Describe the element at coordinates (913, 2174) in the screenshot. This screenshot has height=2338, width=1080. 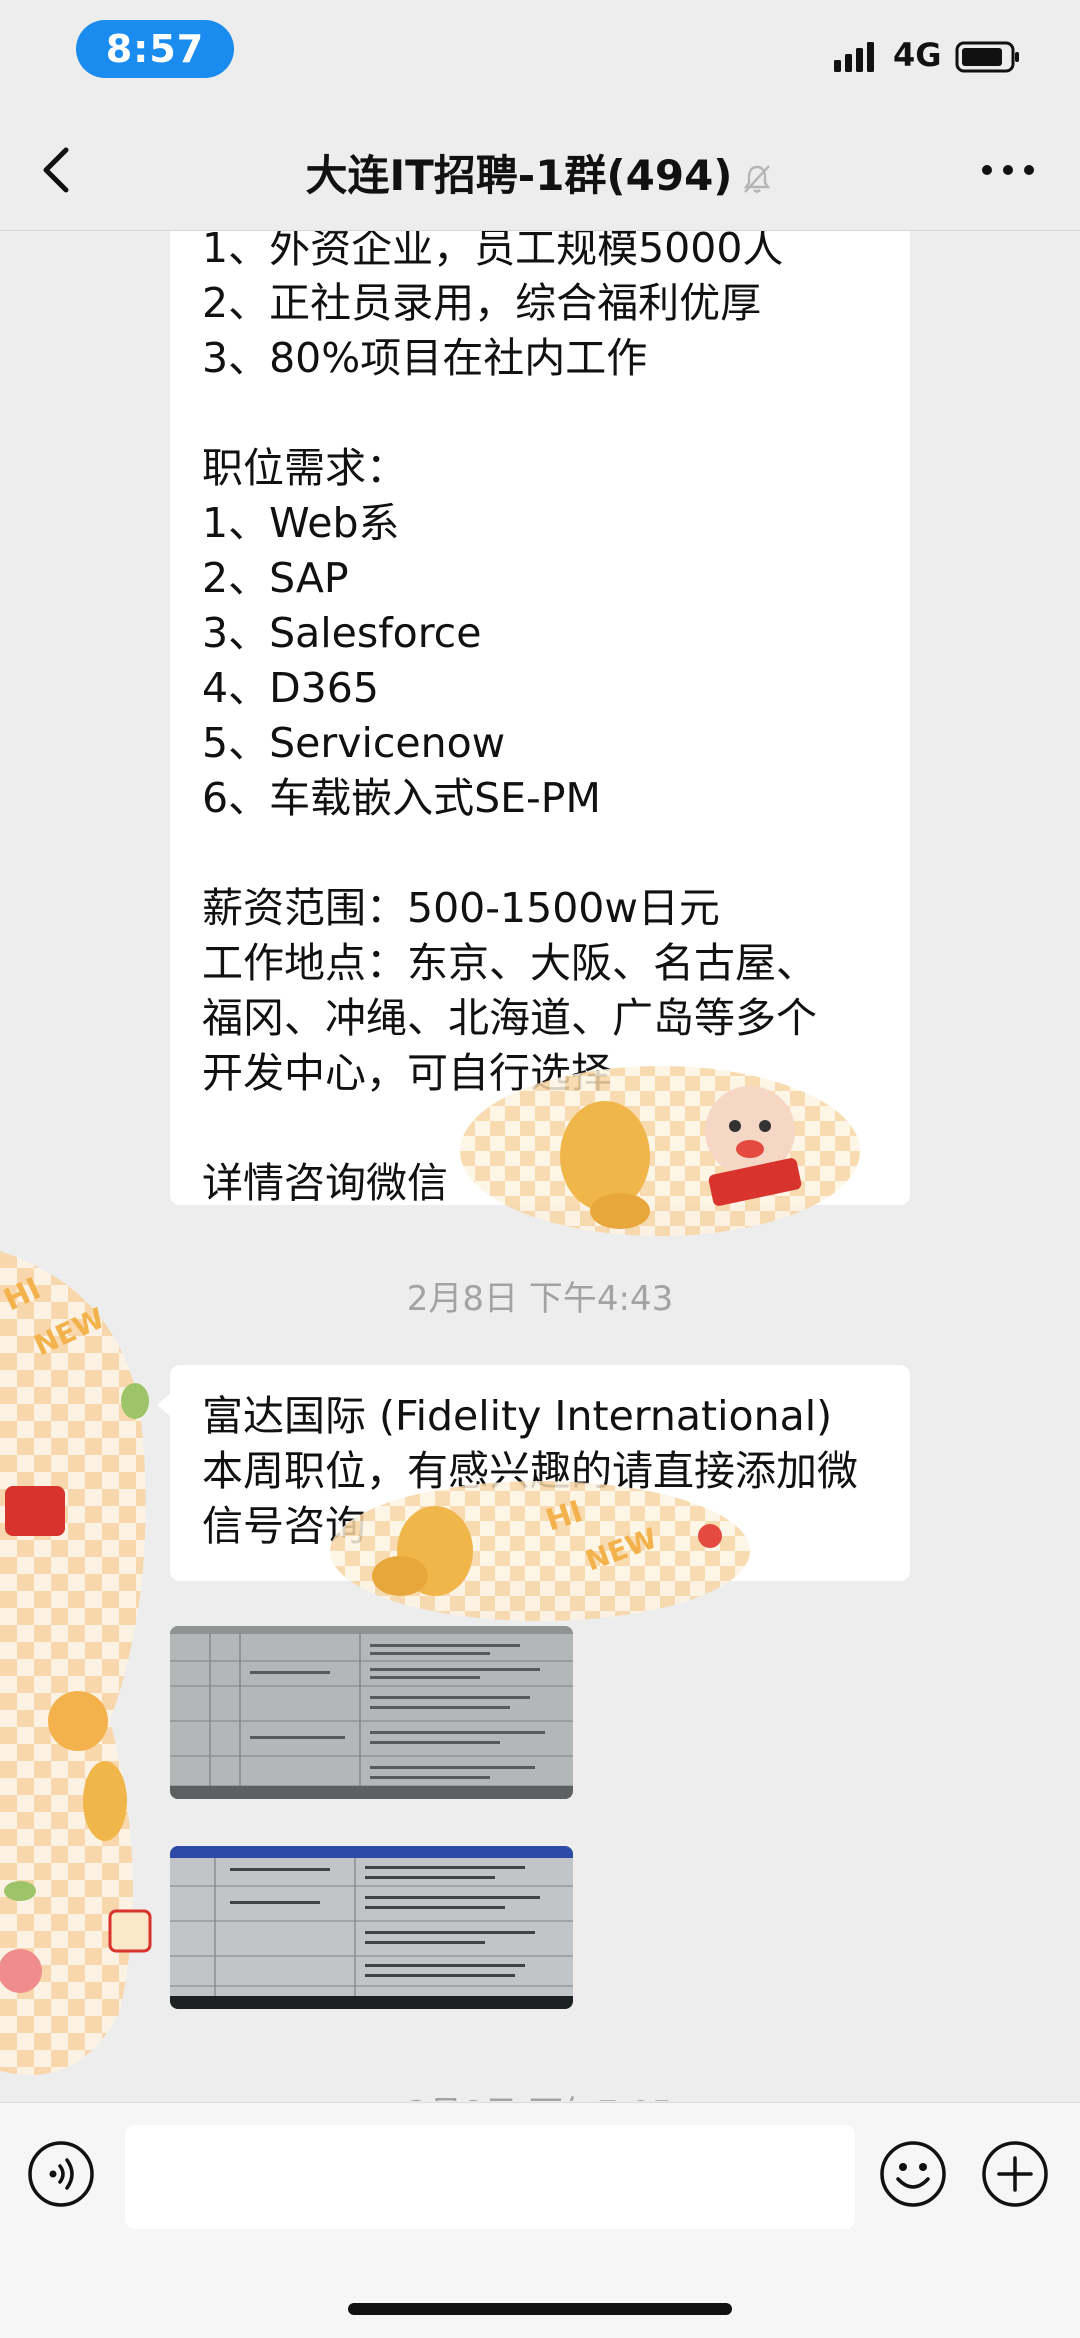
I see `emoji-icon` at that location.